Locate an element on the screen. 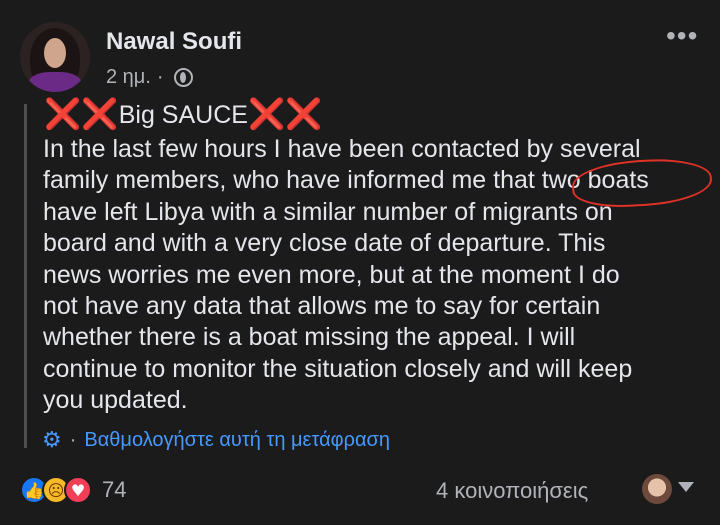 The image size is (720, 525). author-avatar is located at coordinates (55, 57).